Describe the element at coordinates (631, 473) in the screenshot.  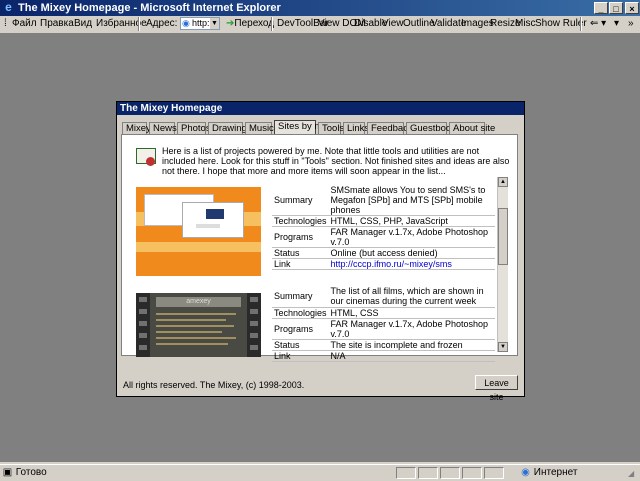
I see `resize-grip-icon: ◢` at that location.